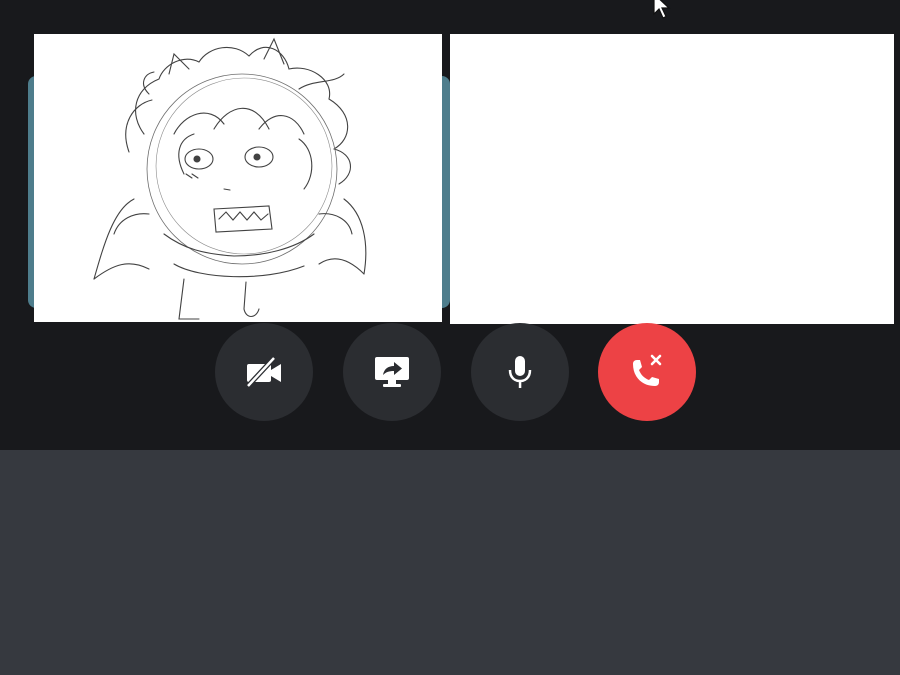 This screenshot has width=900, height=675. I want to click on microphone-icon, so click(520, 372).